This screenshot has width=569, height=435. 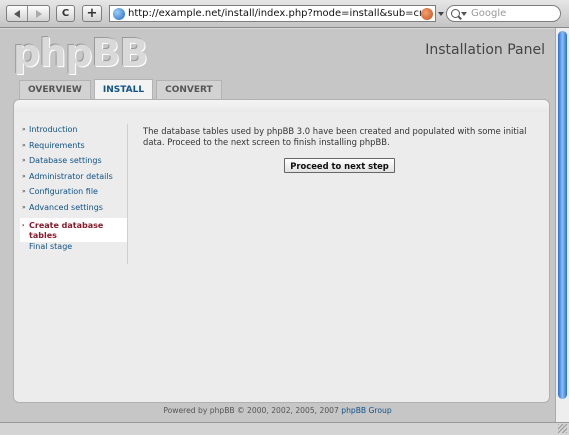 What do you see at coordinates (562, 428) in the screenshot?
I see `resize-grip-icon` at bounding box center [562, 428].